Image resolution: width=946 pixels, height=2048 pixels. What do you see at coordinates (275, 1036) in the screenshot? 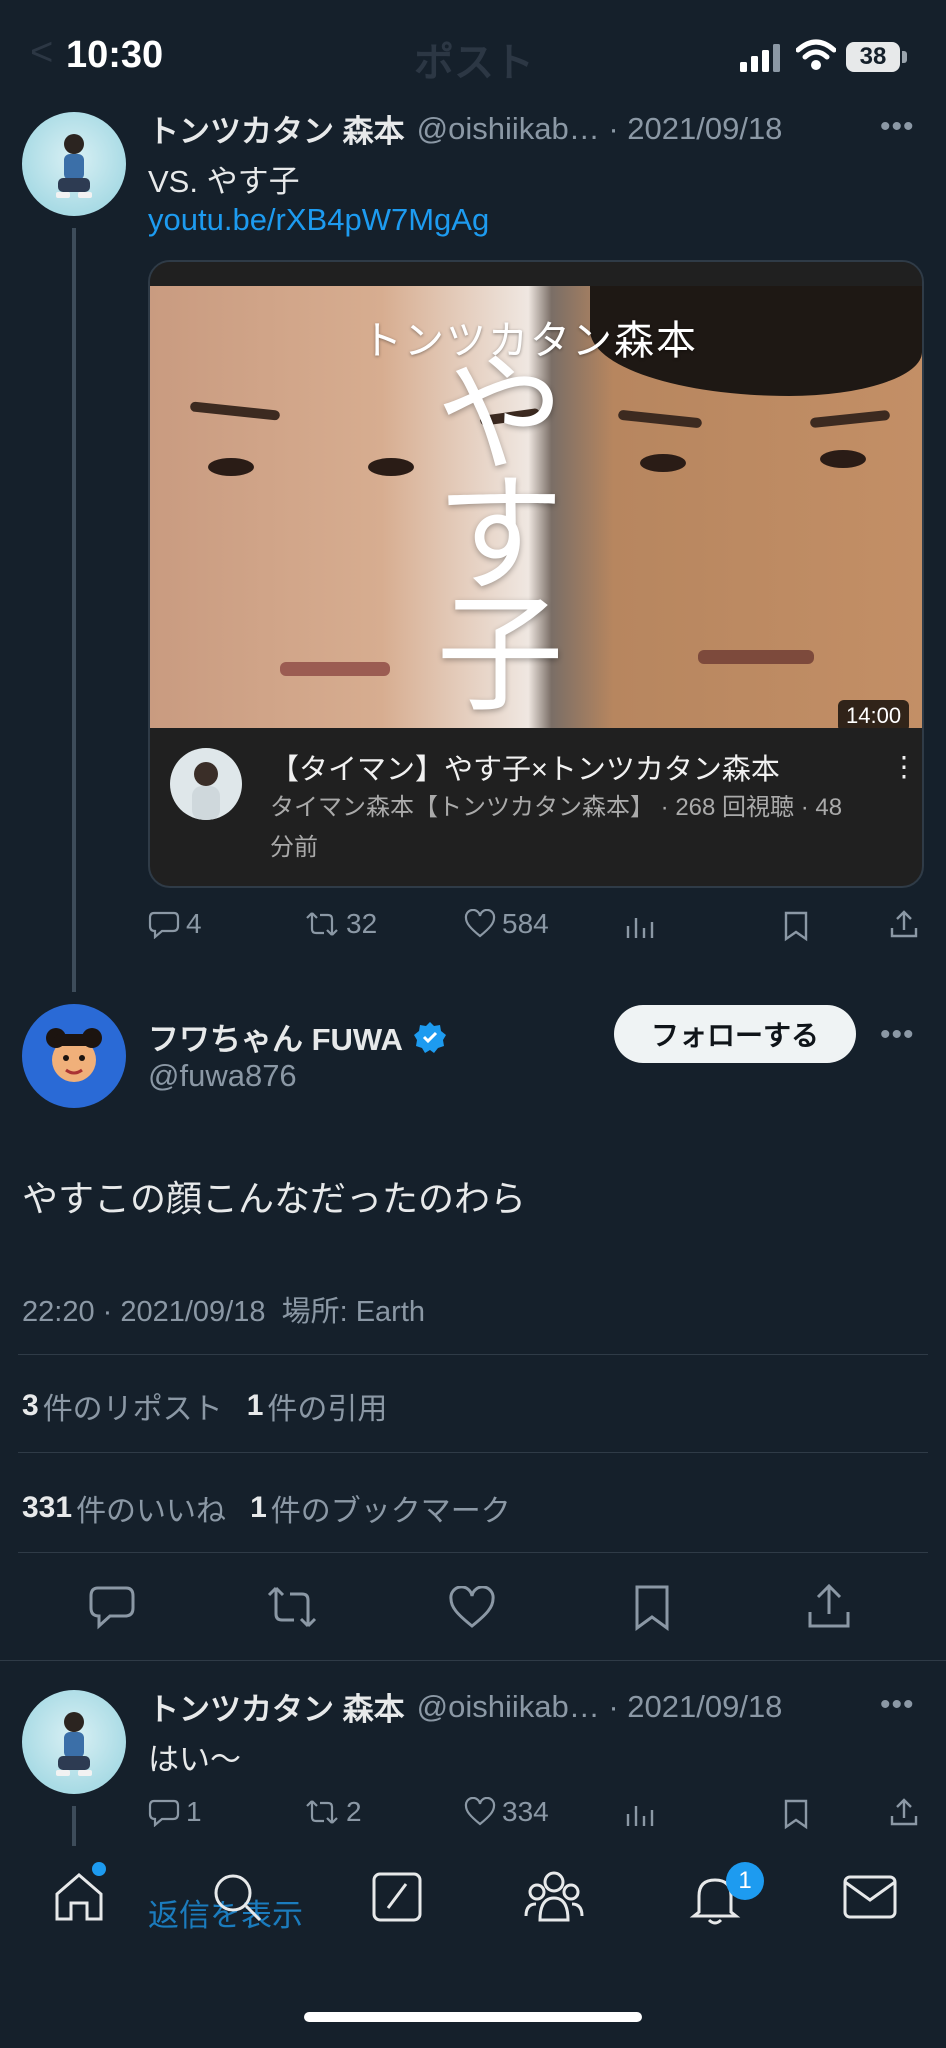
I see `author-name: フワちゃん FUWA` at bounding box center [275, 1036].